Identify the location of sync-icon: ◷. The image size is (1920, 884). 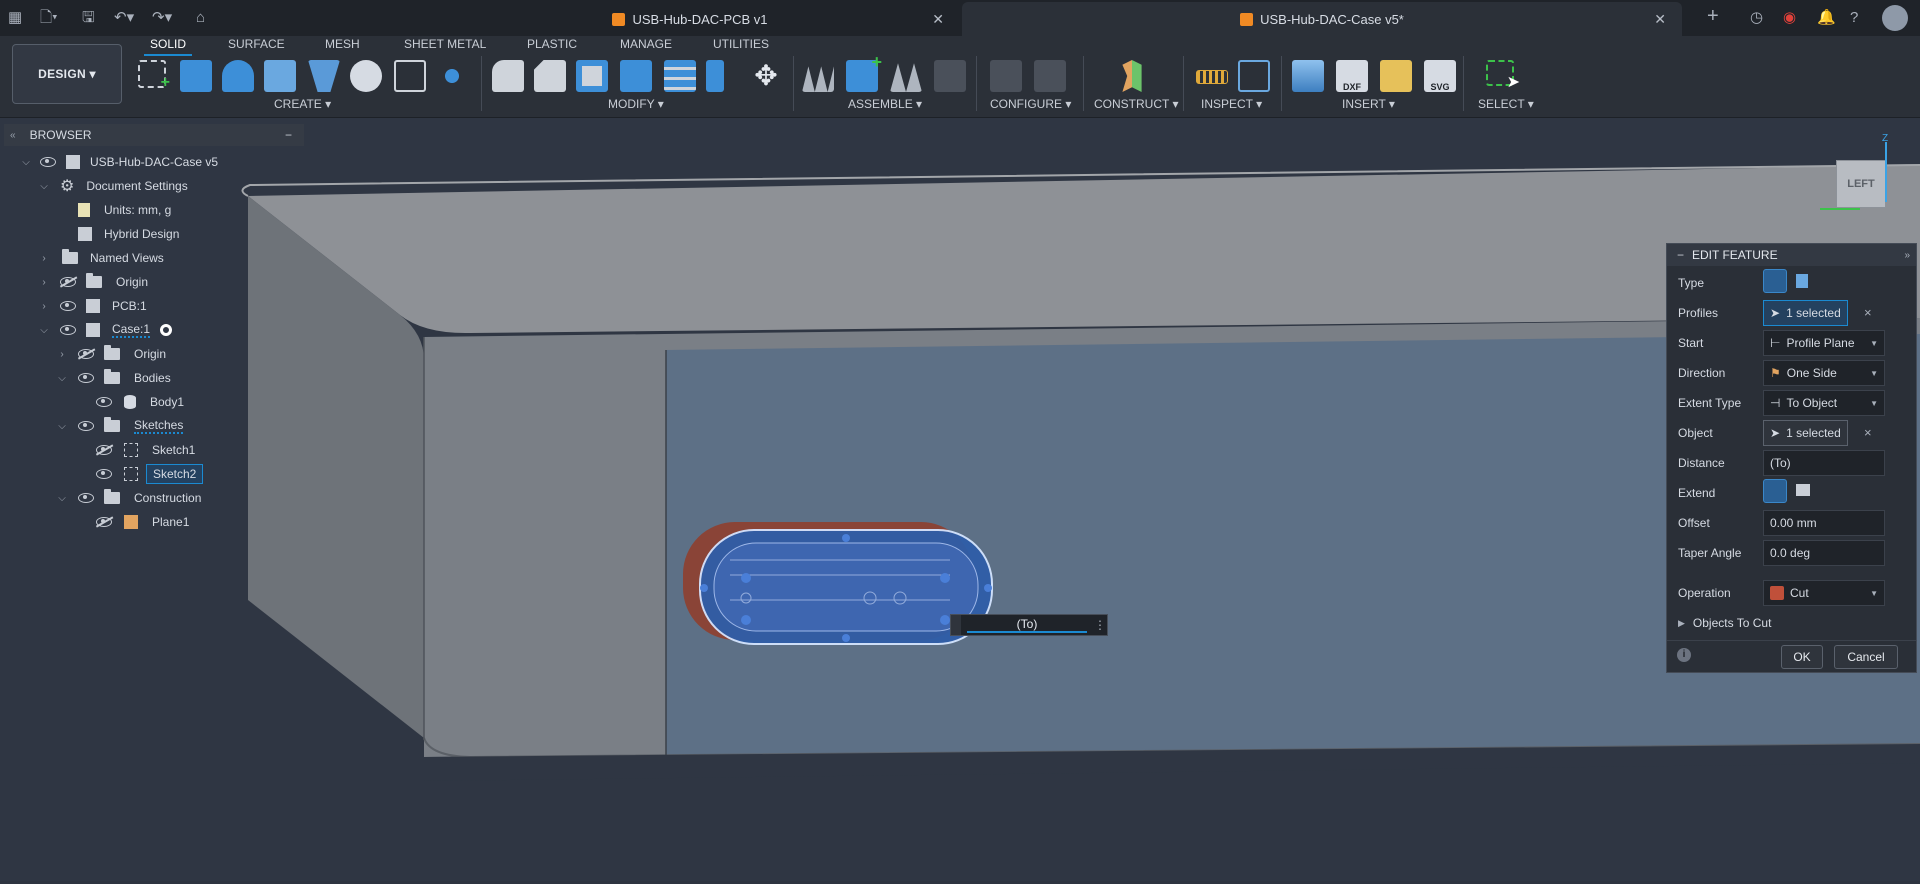
(1756, 18).